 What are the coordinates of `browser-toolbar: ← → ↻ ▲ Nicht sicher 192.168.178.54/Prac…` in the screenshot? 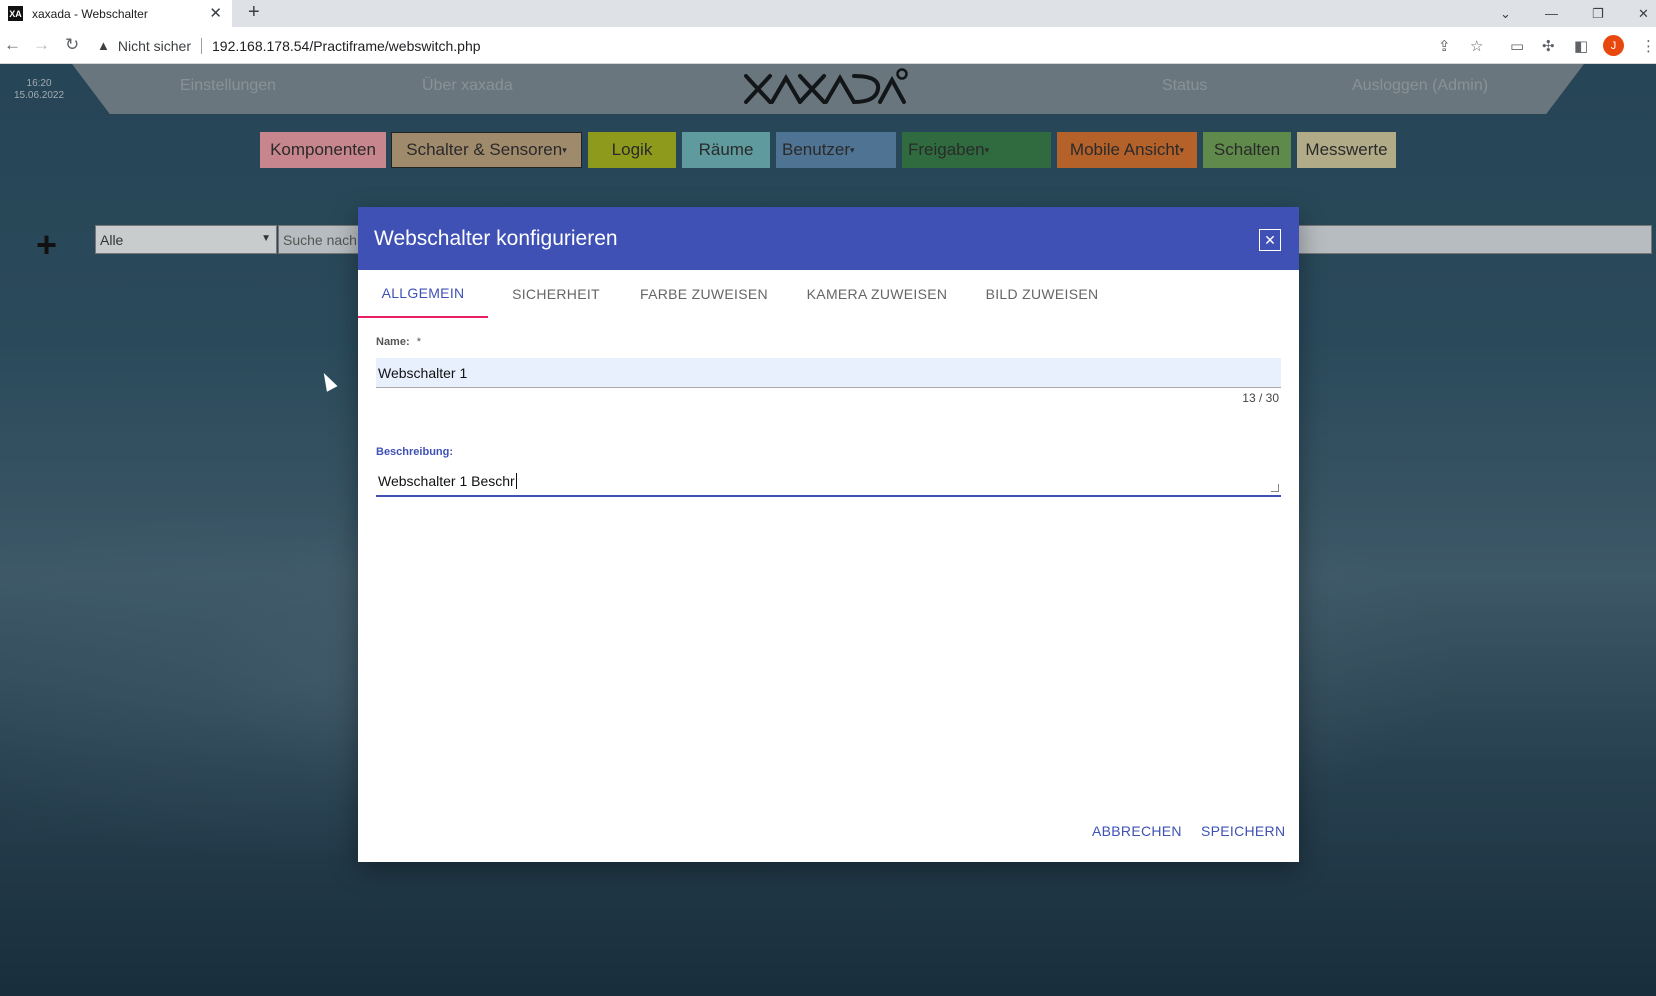 It's located at (828, 45).